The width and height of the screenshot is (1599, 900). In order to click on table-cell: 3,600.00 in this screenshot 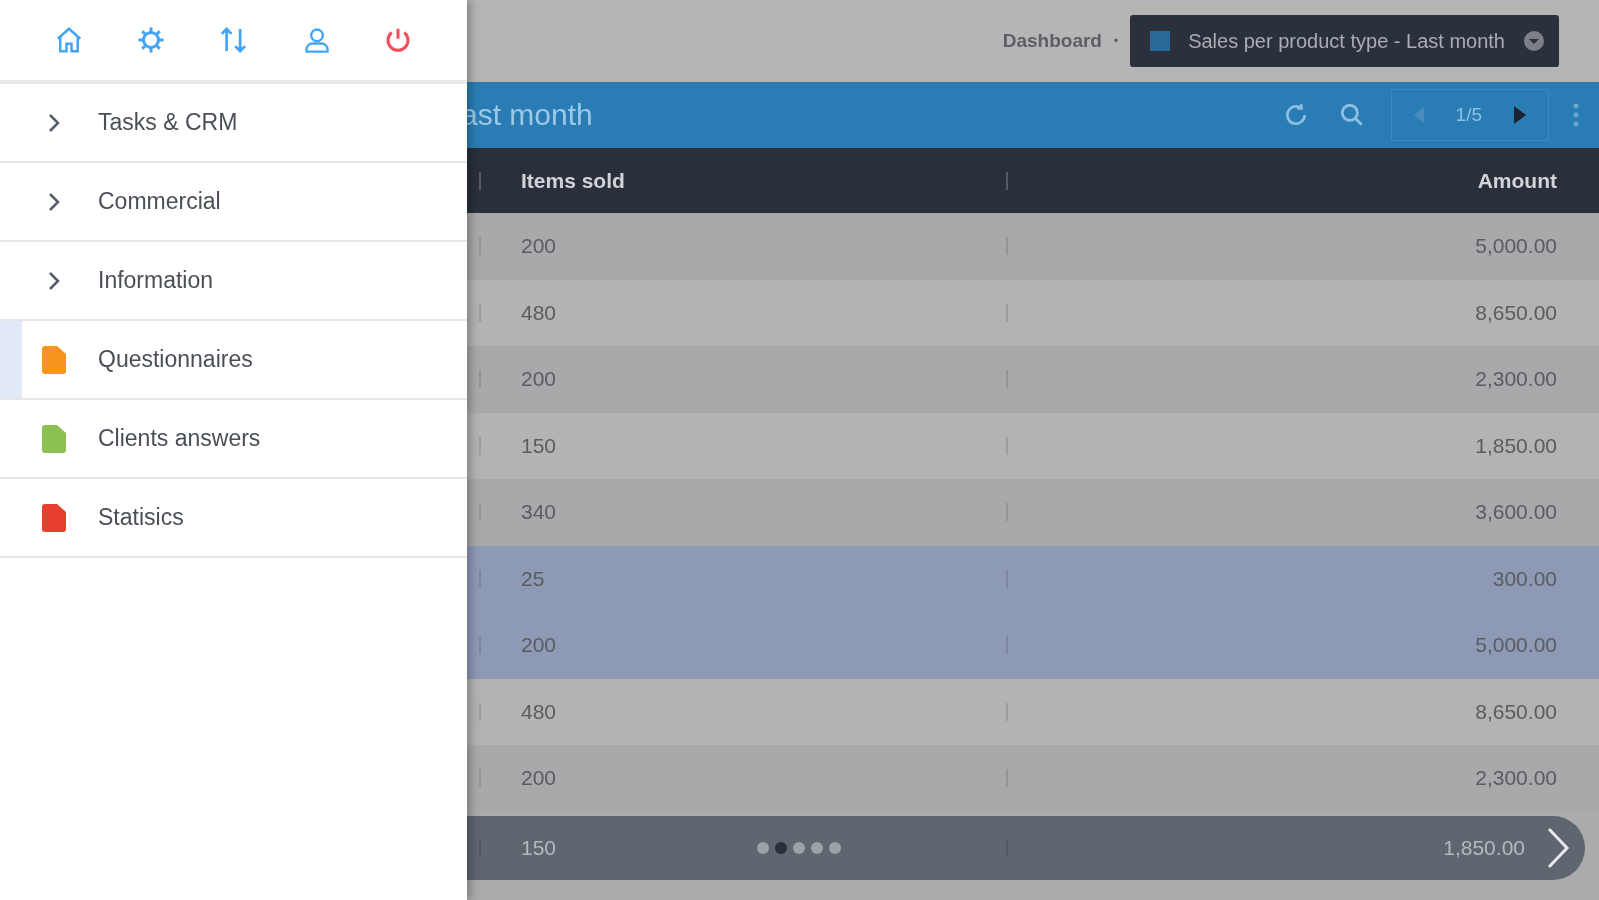, I will do `click(1516, 512)`.